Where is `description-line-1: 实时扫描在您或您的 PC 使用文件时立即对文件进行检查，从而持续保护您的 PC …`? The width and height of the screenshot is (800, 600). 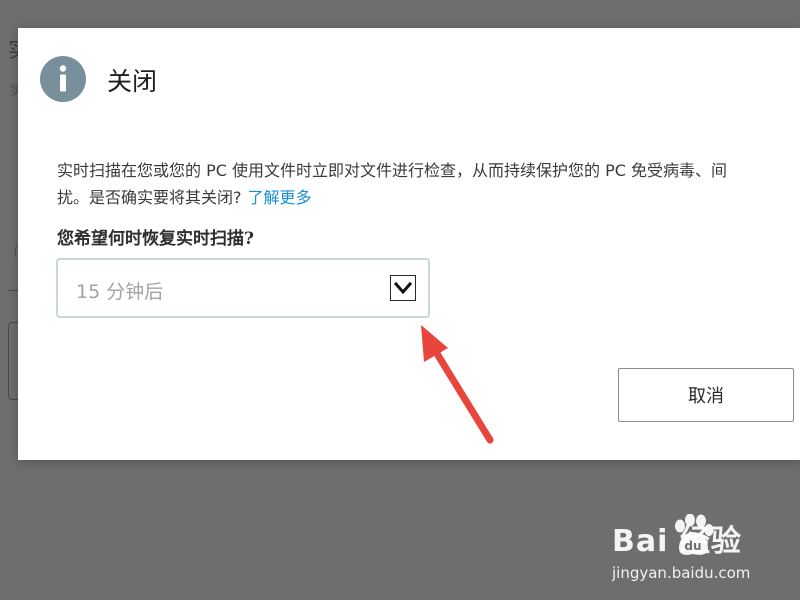
description-line-1: 实时扫描在您或您的 PC 使用文件时立即对文件进行检查，从而持续保护您的 PC … is located at coordinates (392, 170).